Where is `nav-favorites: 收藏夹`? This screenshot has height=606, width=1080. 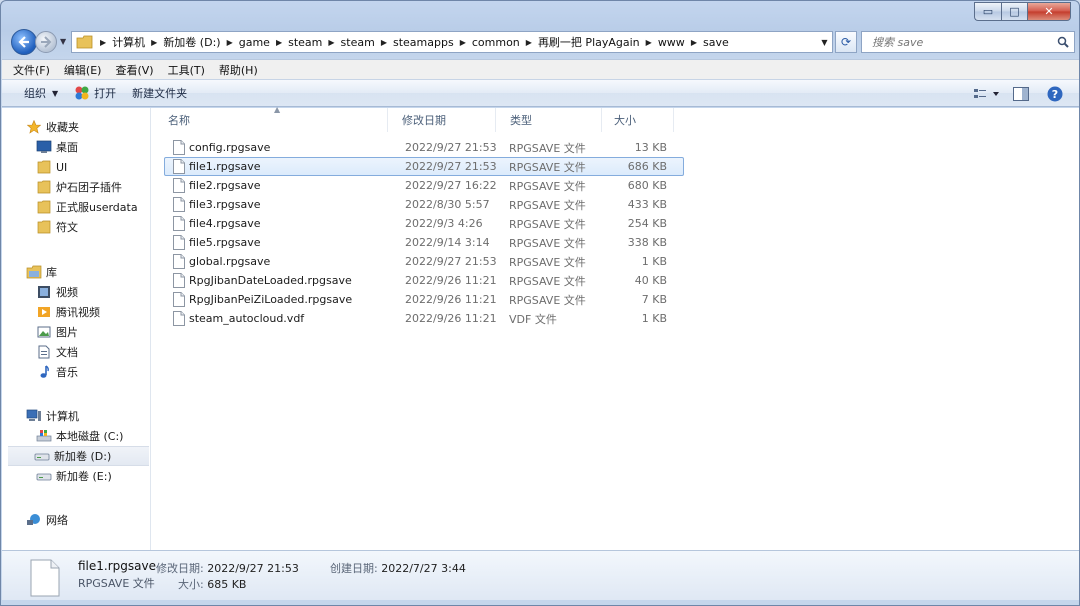
nav-favorites: 收藏夹 is located at coordinates (76, 127).